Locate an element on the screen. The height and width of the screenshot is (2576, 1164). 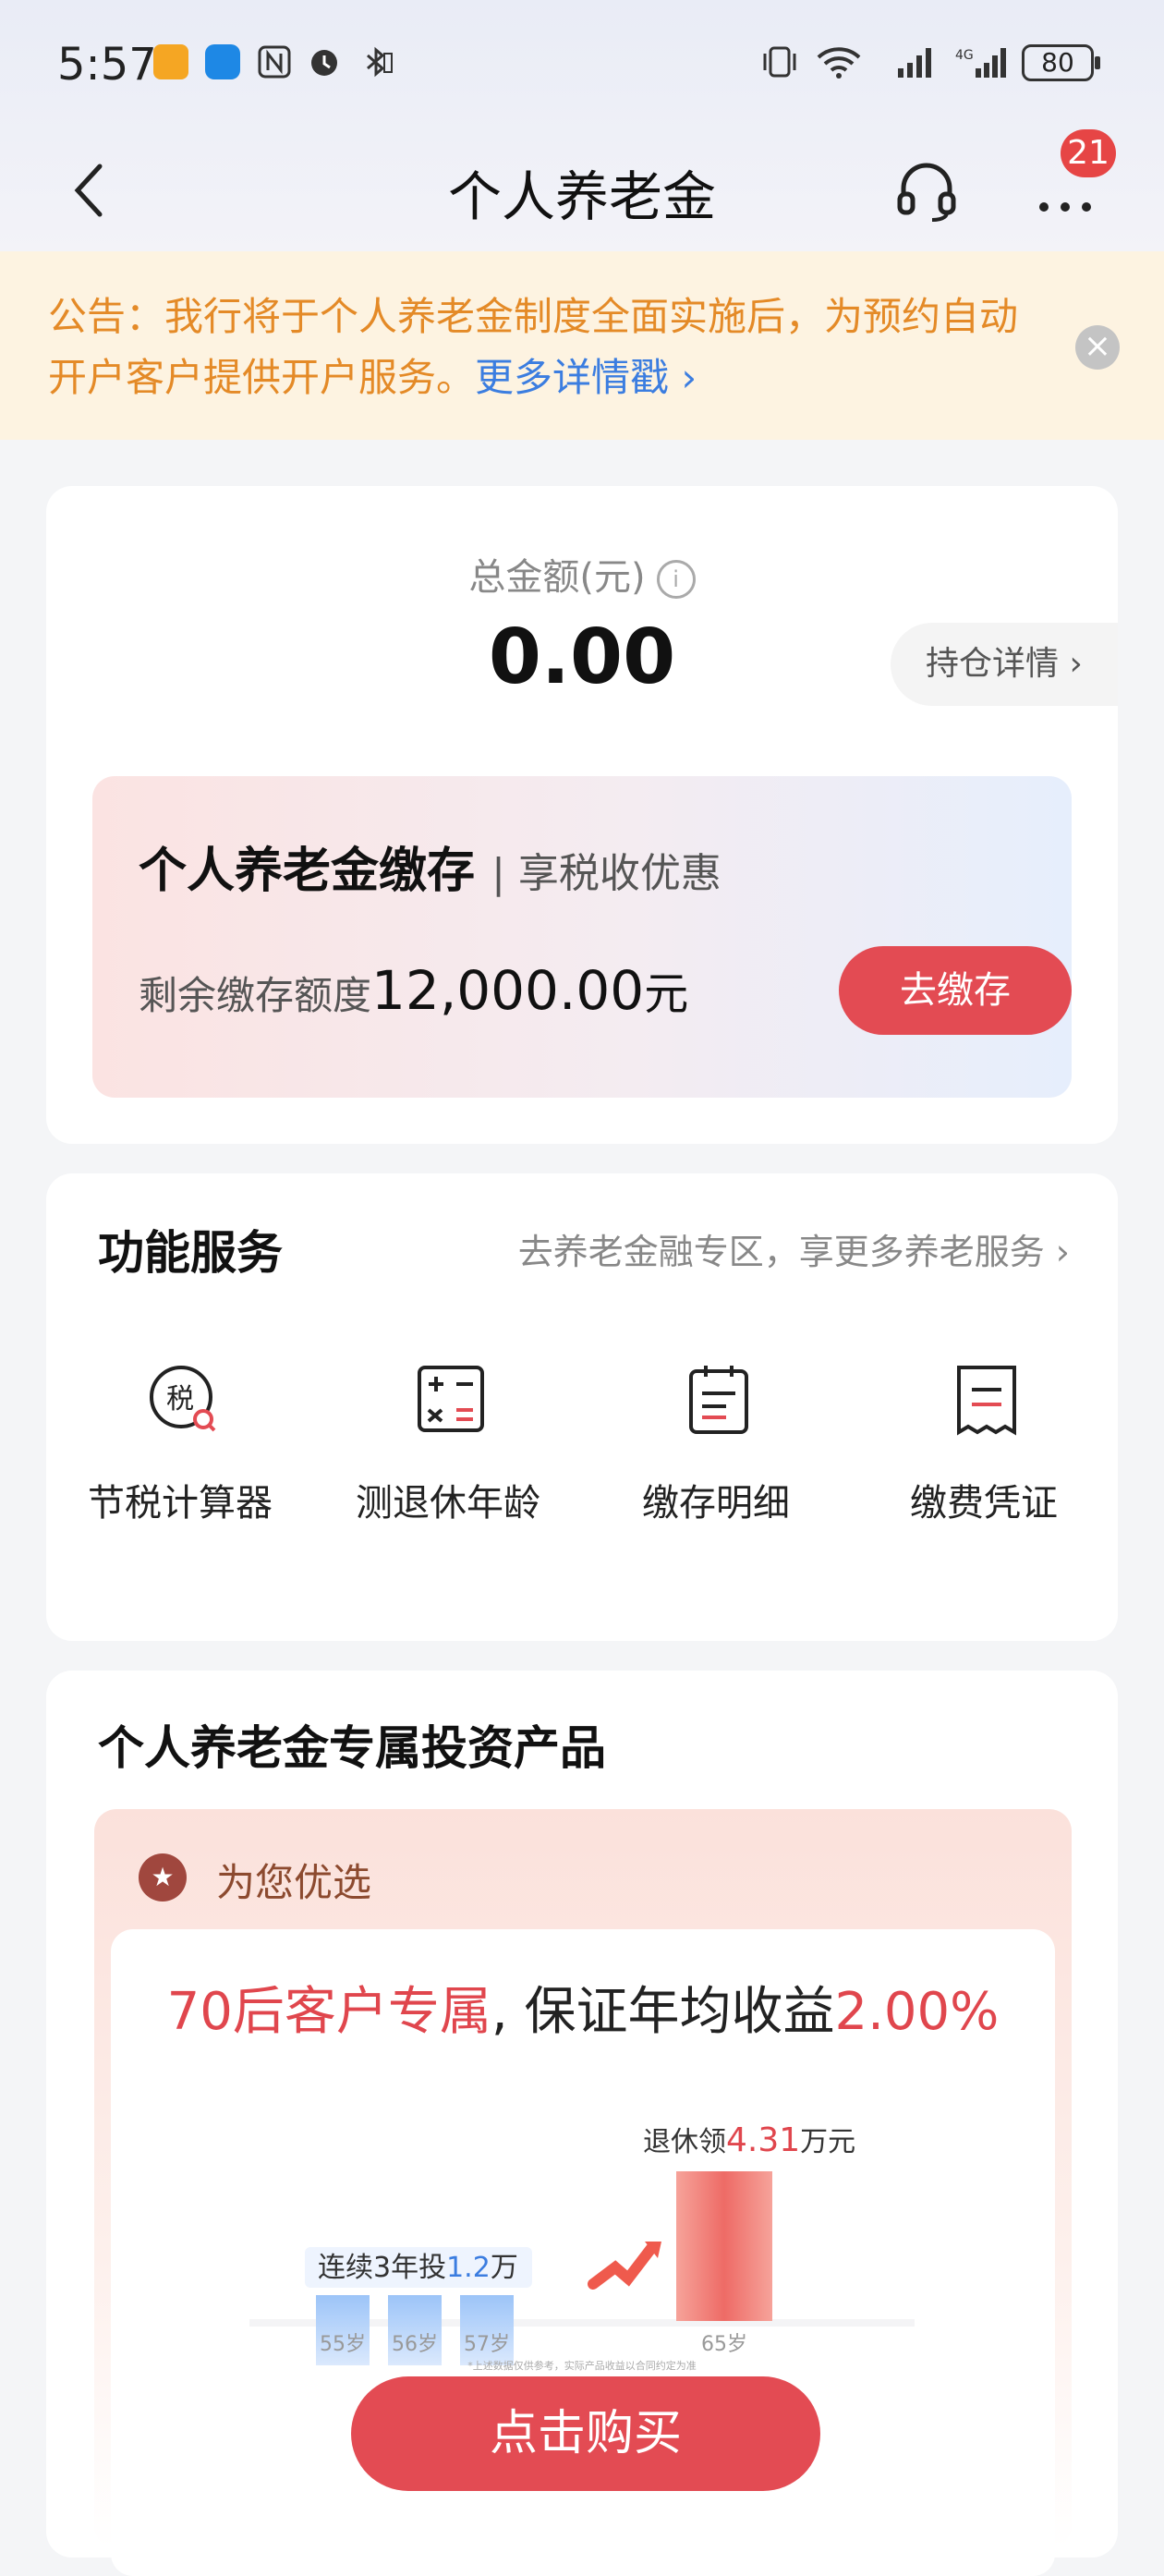
browser-notification-icon is located at coordinates (222, 62).